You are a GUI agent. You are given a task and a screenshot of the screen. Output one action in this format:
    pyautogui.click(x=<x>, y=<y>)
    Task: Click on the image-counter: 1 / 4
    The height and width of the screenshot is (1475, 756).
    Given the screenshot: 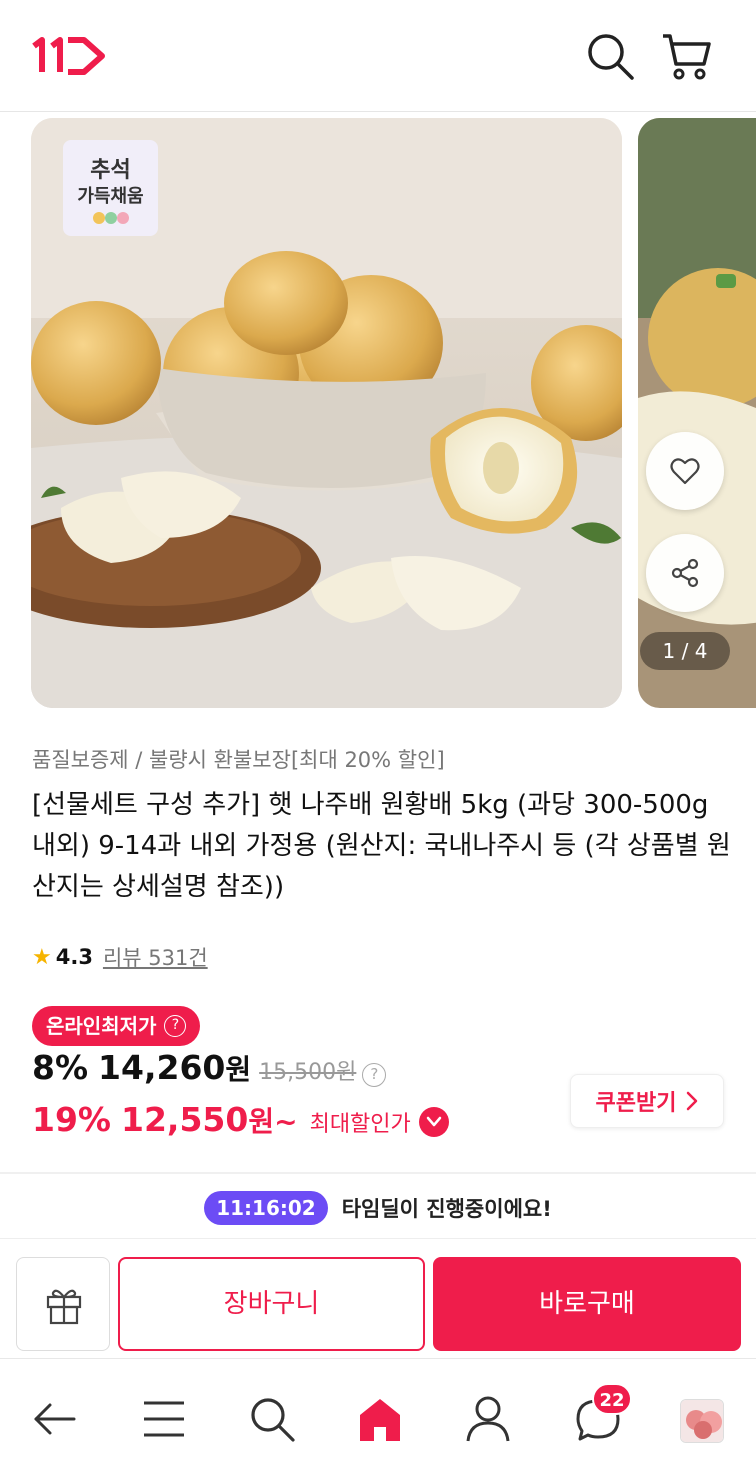 What is the action you would take?
    pyautogui.click(x=685, y=651)
    